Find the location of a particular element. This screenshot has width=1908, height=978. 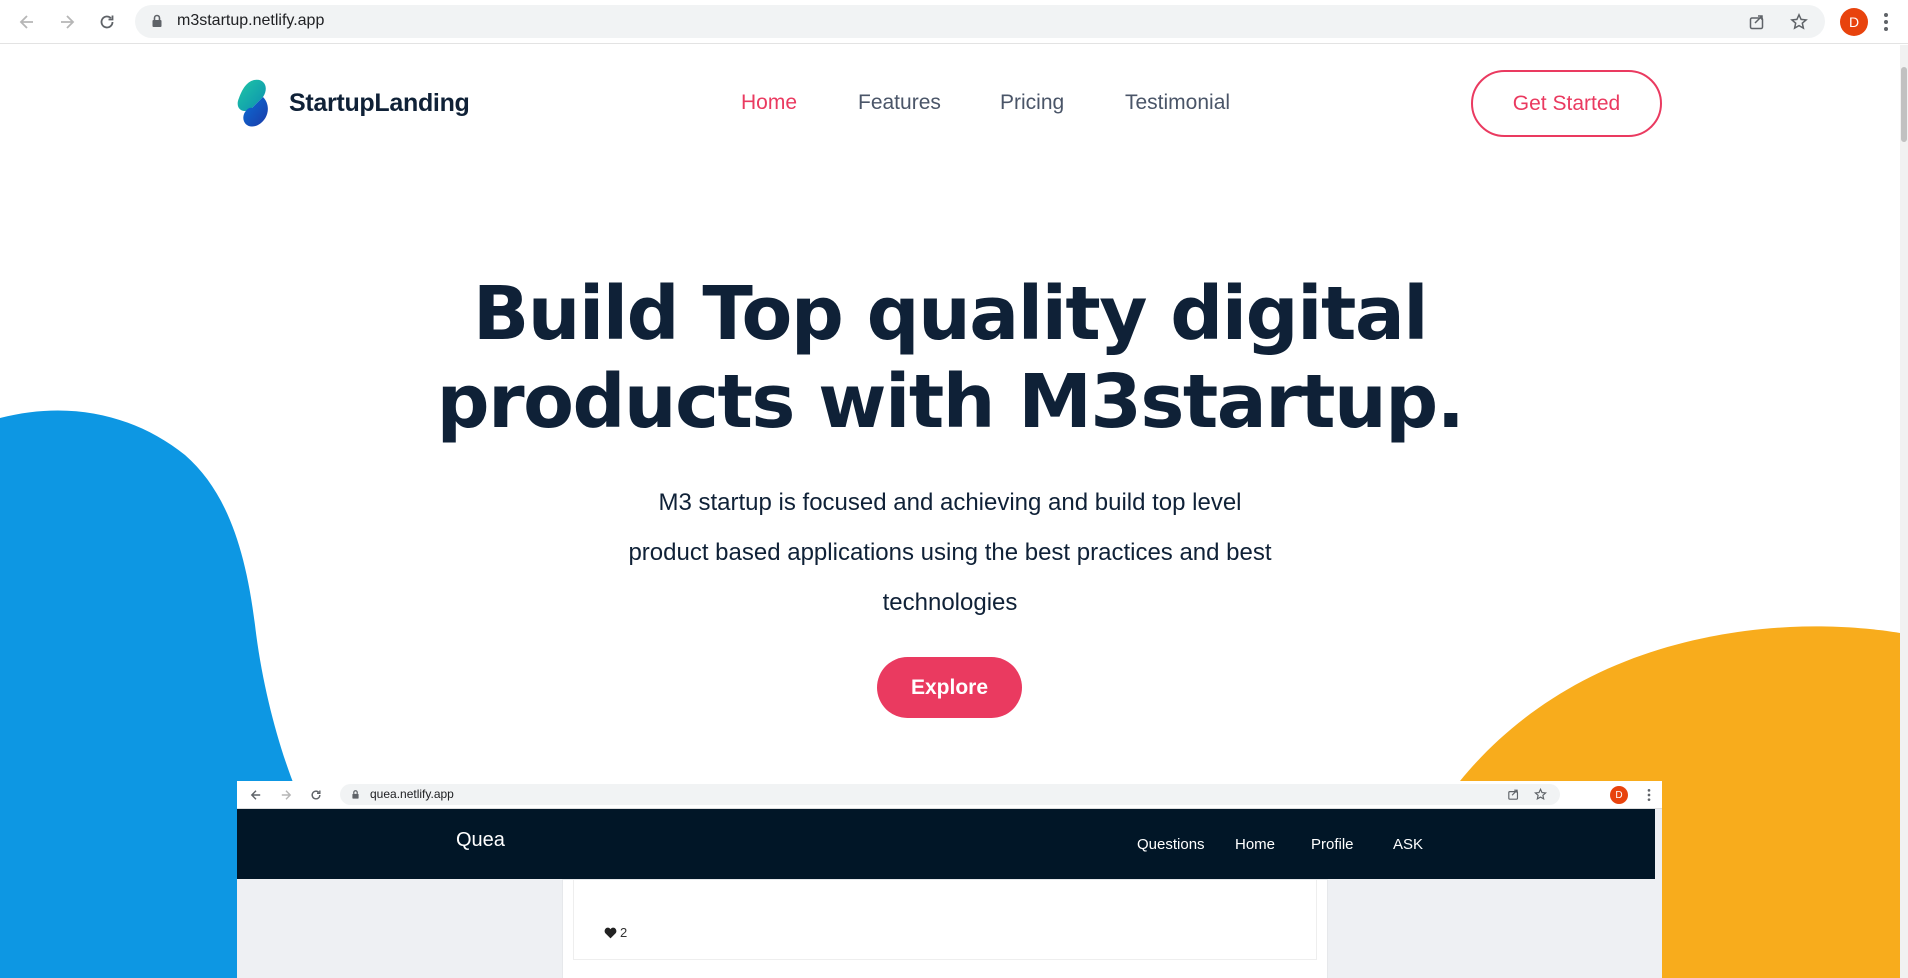

star-icon is located at coordinates (1799, 22).